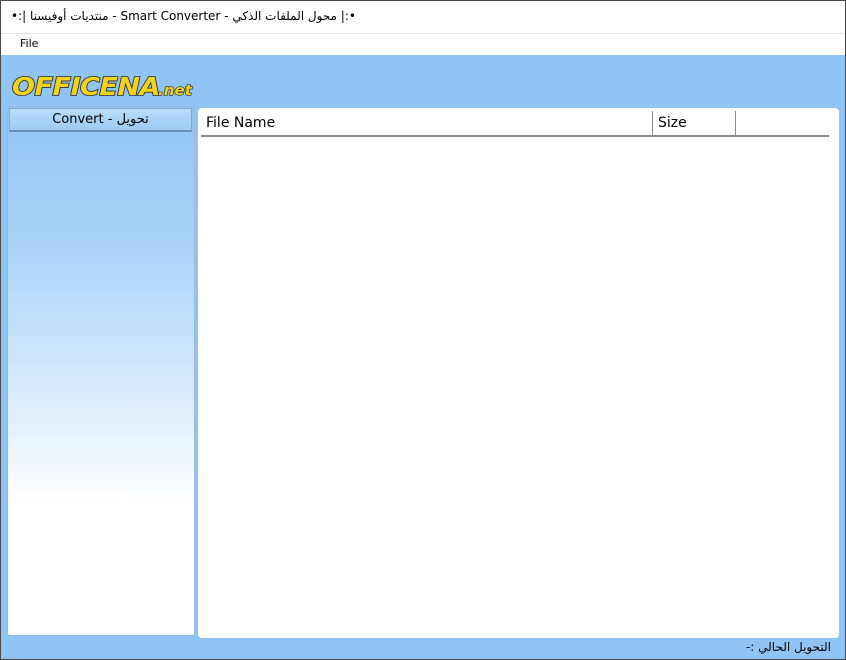 This screenshot has width=846, height=660. I want to click on column-header-file-name: File Name, so click(427, 123).